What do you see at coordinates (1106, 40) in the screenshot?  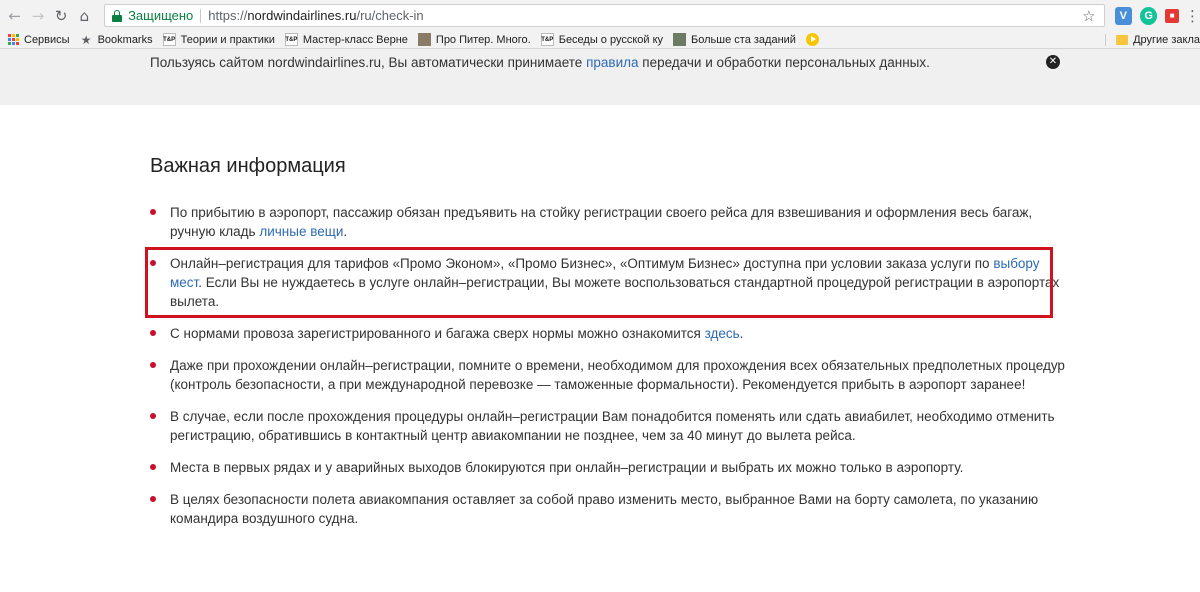 I see `bookmark-separator` at bounding box center [1106, 40].